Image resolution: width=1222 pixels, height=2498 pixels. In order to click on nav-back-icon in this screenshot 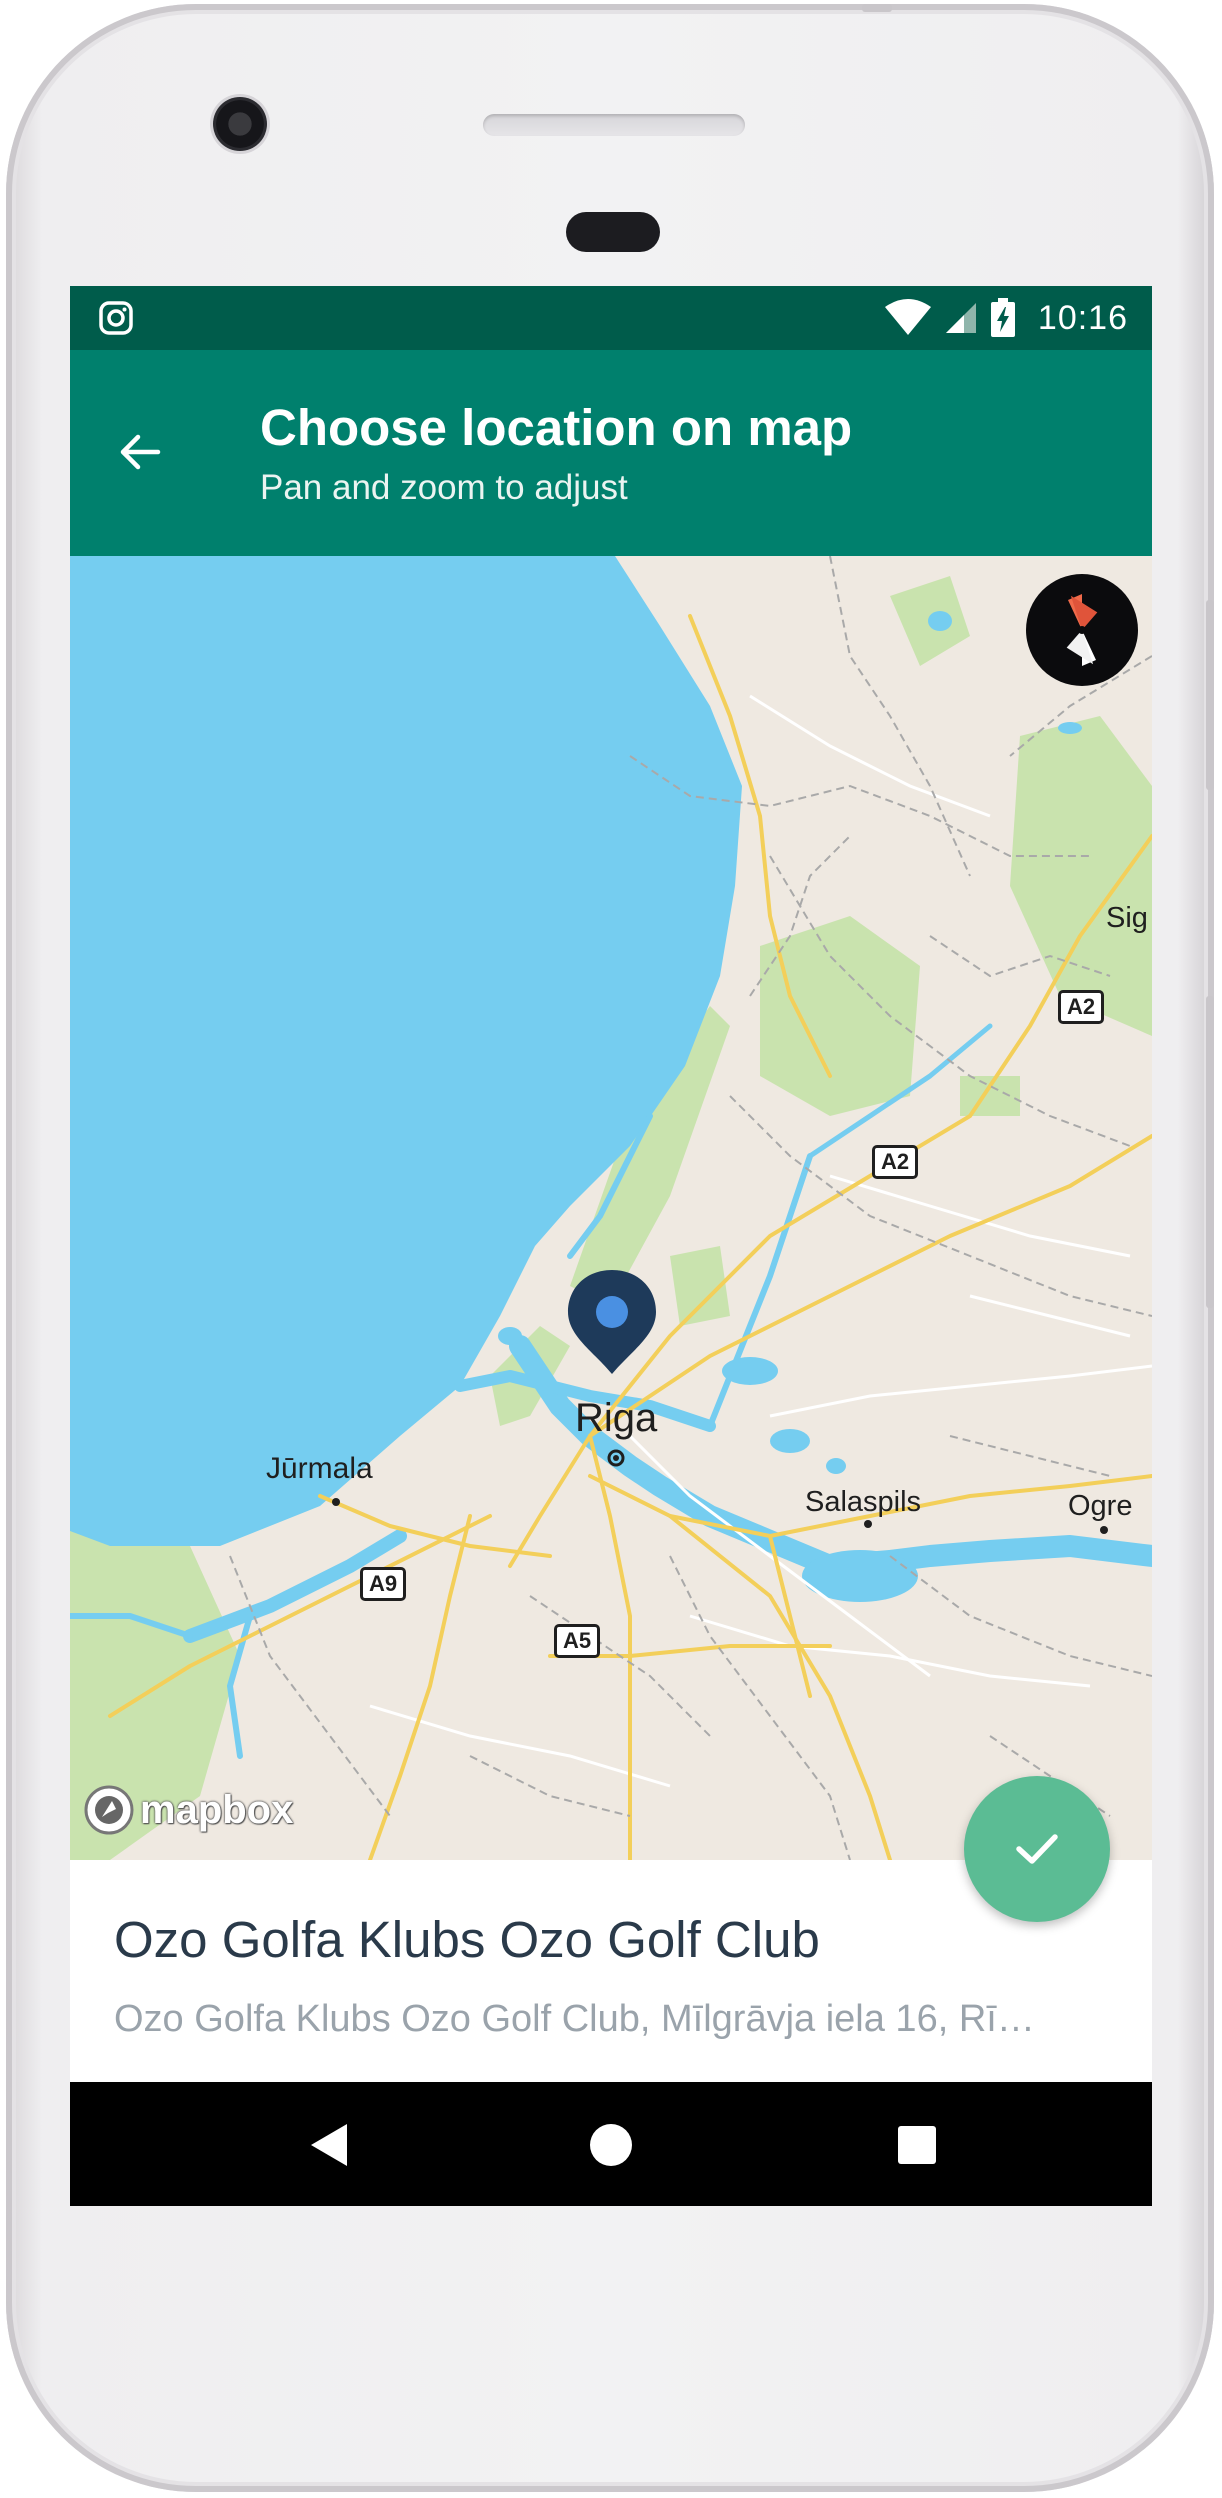, I will do `click(329, 2145)`.